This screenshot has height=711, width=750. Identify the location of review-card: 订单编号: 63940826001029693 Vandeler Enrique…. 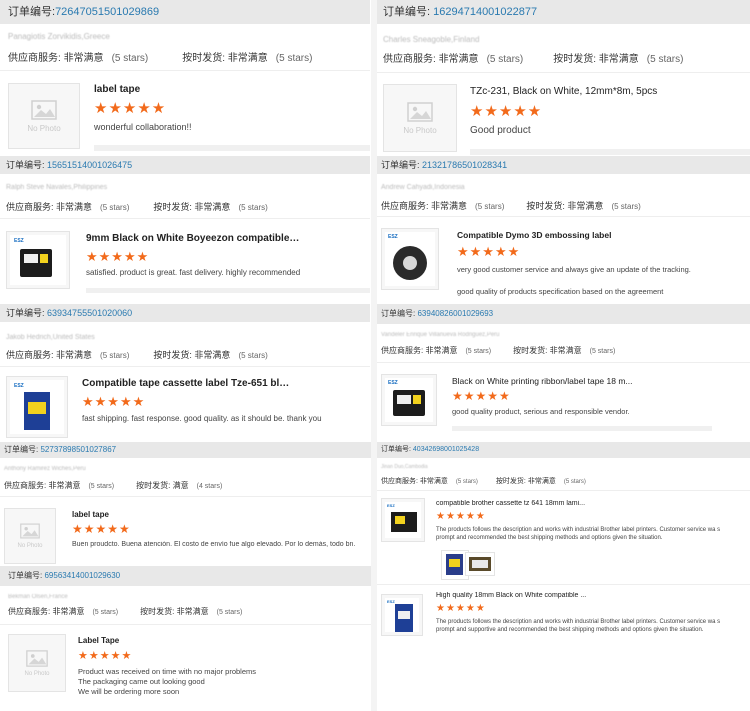
(563, 373).